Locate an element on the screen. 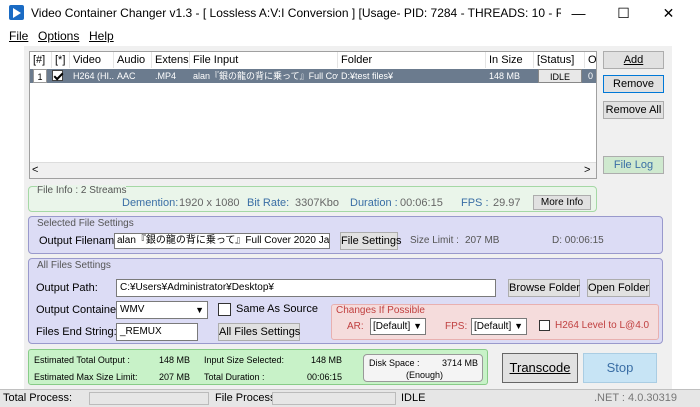 This screenshot has height=407, width=700. h264-level-label: H264 Level to L@4.0 is located at coordinates (602, 325).